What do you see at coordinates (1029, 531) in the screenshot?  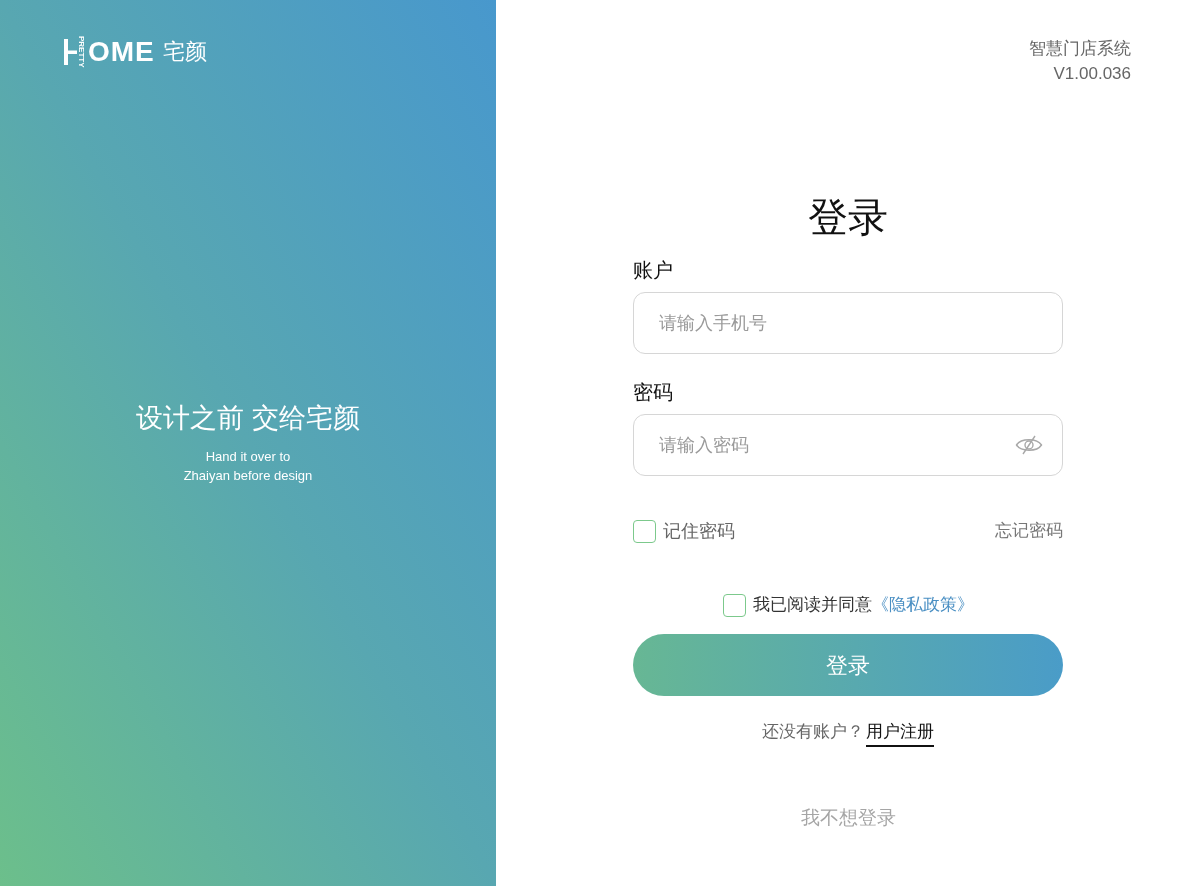 I see `forgot-password-link: 忘记密码` at bounding box center [1029, 531].